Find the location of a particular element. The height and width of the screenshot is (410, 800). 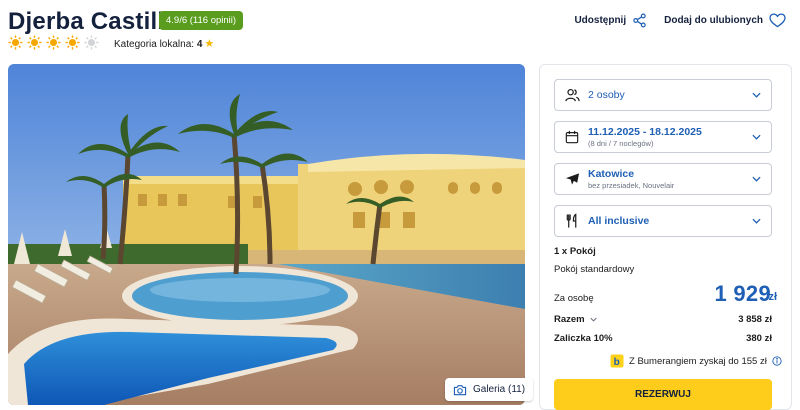

bumerang-info: b Z Bumerangiem zyskaj do 155 zł is located at coordinates (696, 361).